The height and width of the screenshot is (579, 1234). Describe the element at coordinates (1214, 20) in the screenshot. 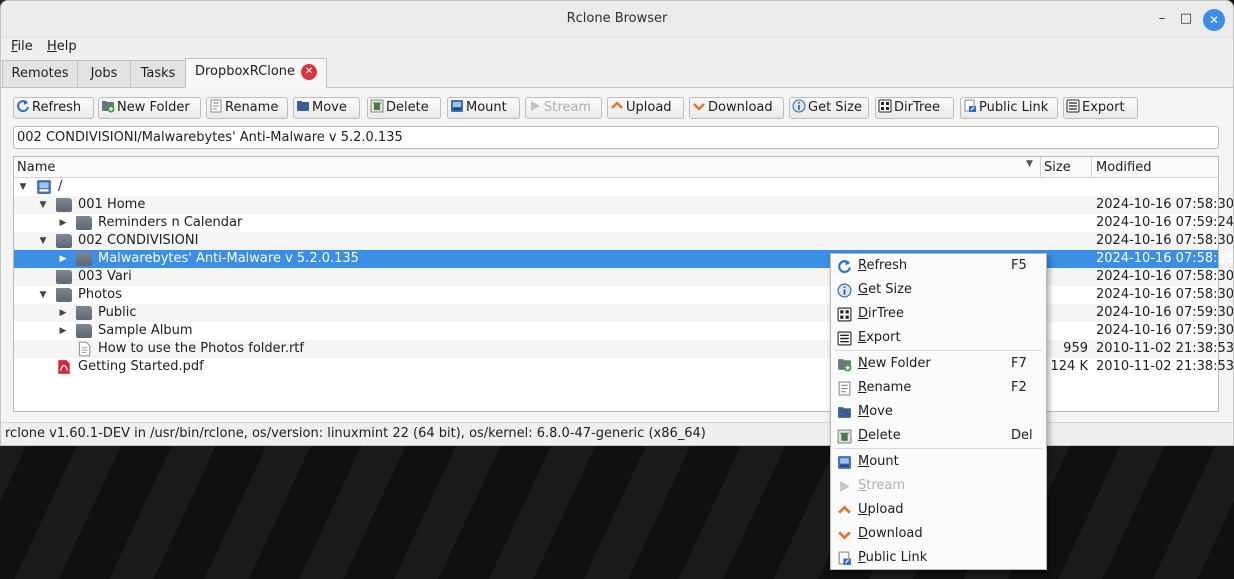

I see `close-window-icon: ✕` at that location.